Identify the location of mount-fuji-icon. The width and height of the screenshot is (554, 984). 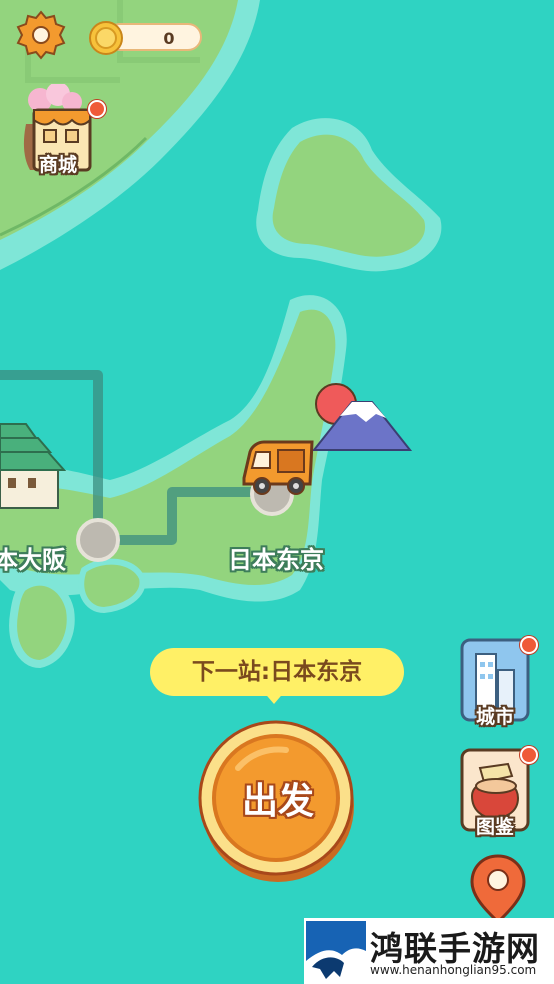
(362, 417).